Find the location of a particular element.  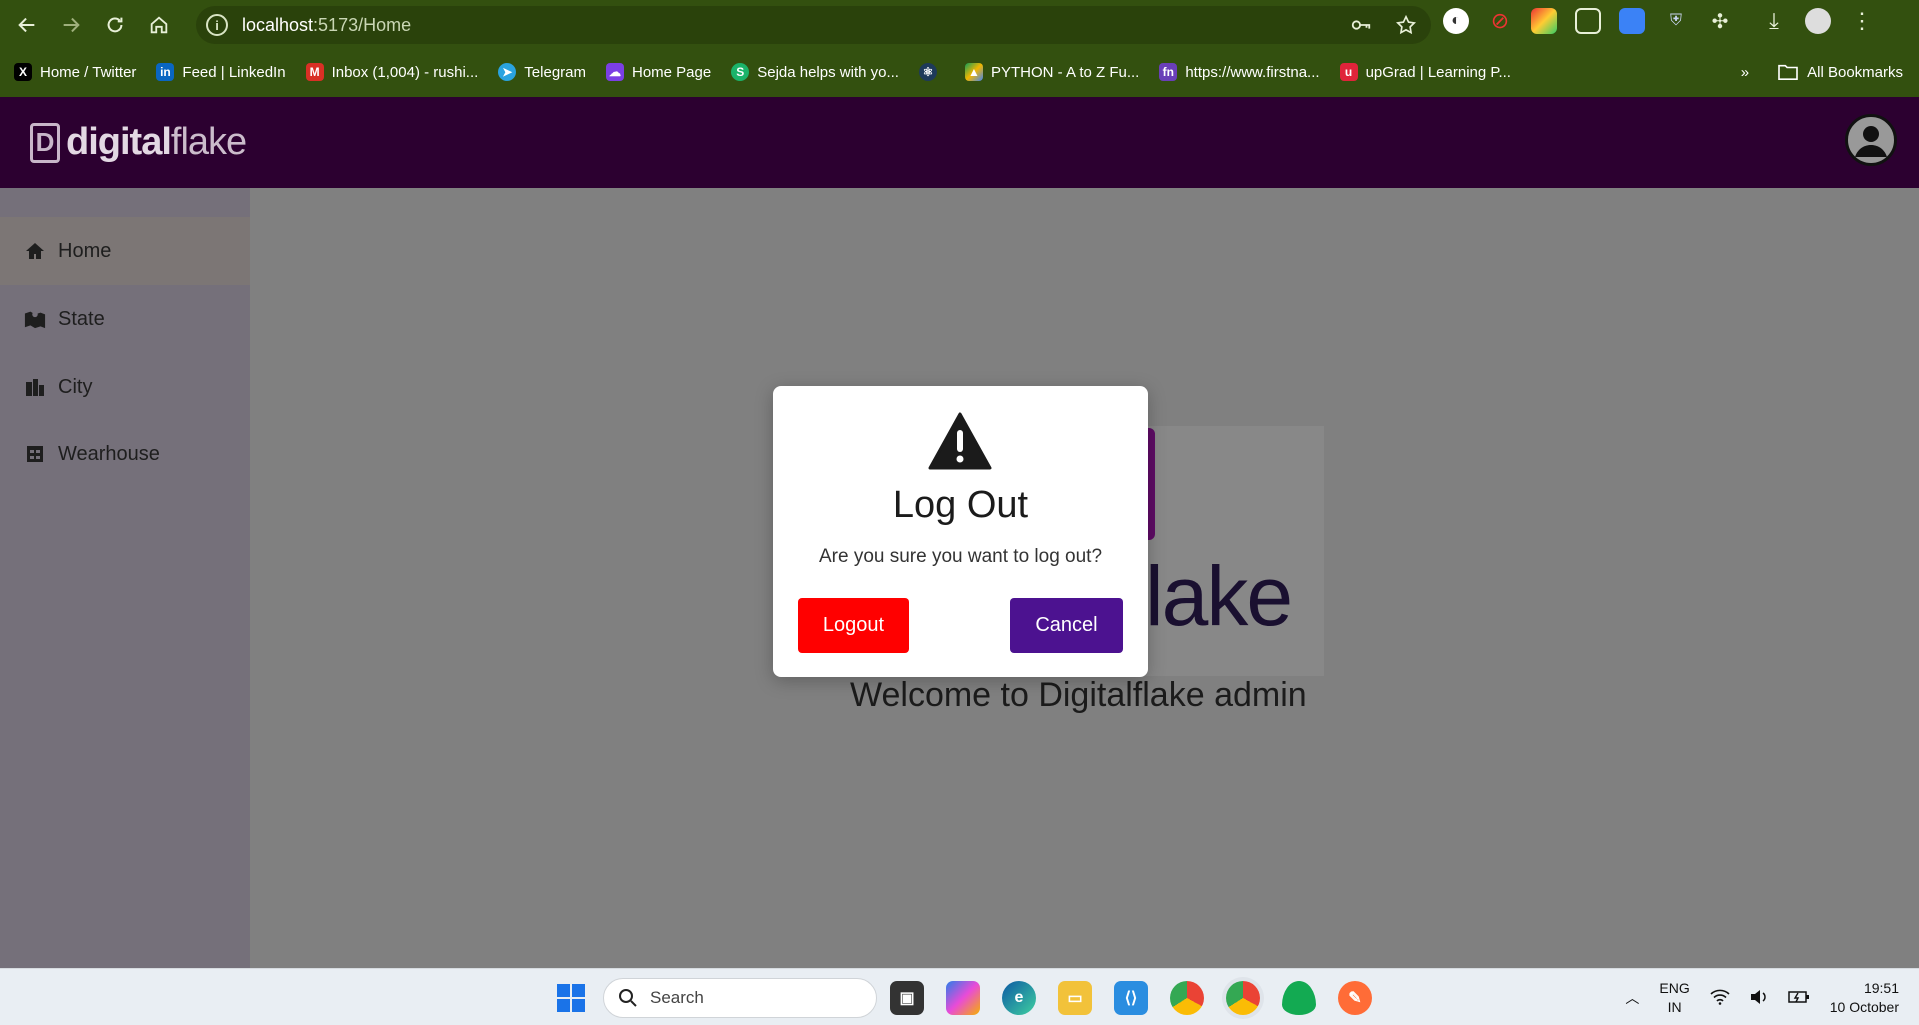

extension-shield-icon: ⛨ is located at coordinates (1676, 21).